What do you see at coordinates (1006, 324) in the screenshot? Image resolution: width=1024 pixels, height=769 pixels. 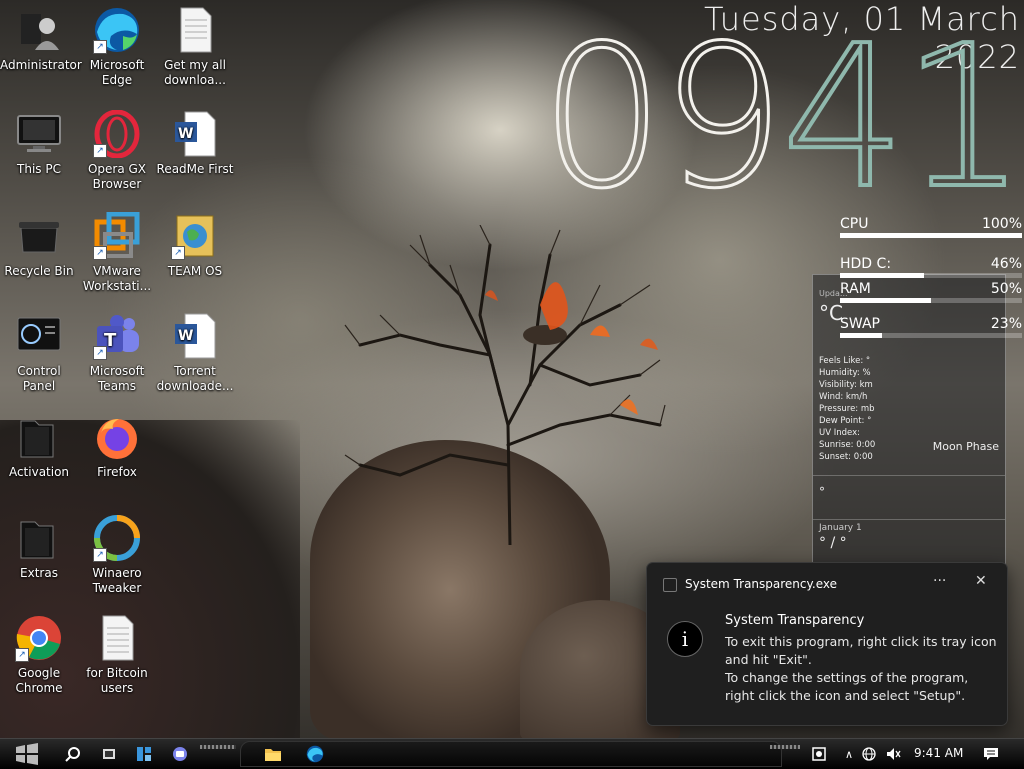 I see `meter-value: 23%` at bounding box center [1006, 324].